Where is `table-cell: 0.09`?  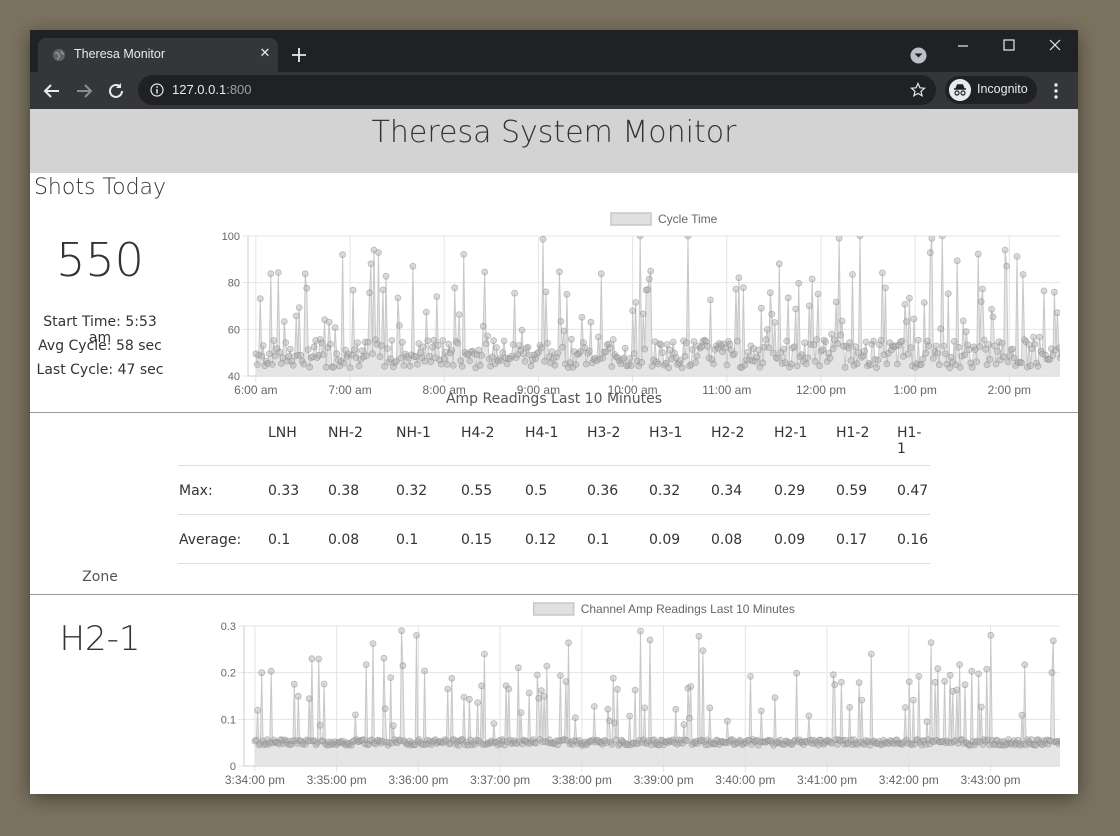 table-cell: 0.09 is located at coordinates (665, 540).